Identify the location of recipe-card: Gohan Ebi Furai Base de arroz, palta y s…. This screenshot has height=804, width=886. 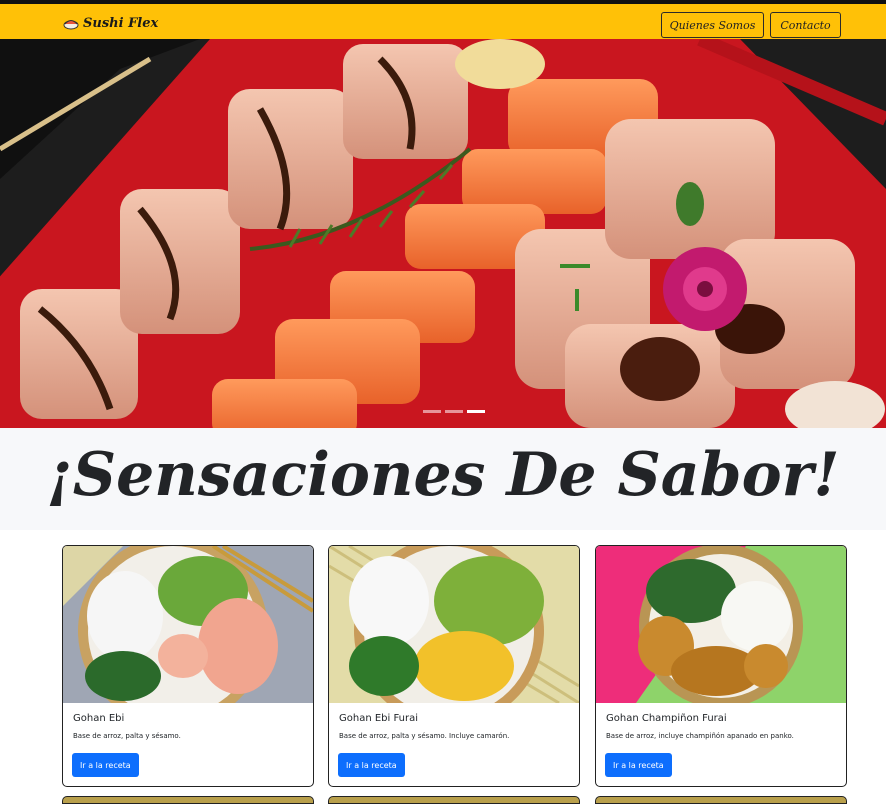
(454, 666).